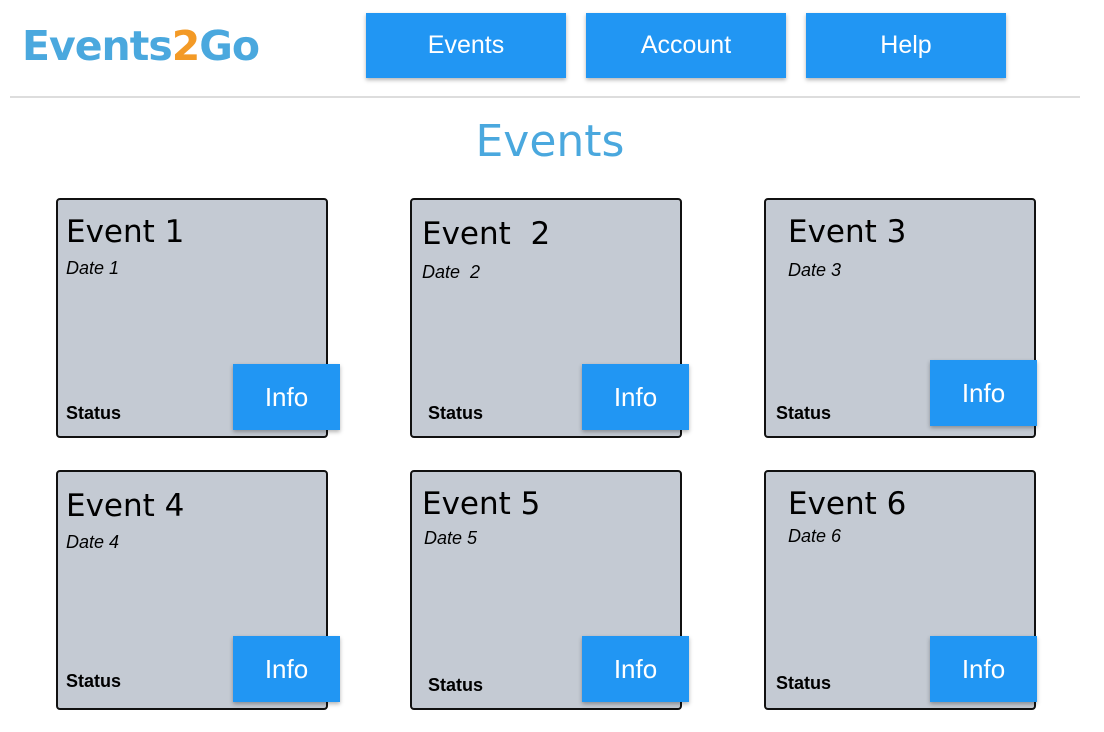 The height and width of the screenshot is (732, 1104). What do you see at coordinates (451, 538) in the screenshot?
I see `event-date: Date 5` at bounding box center [451, 538].